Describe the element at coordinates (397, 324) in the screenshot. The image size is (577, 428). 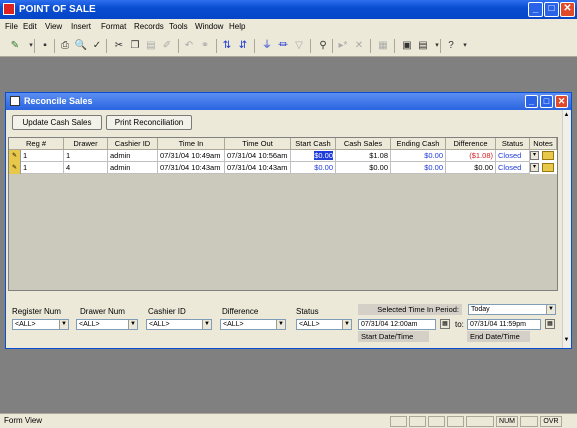
I see `start-date-field: 07/31/04 12:00am` at that location.